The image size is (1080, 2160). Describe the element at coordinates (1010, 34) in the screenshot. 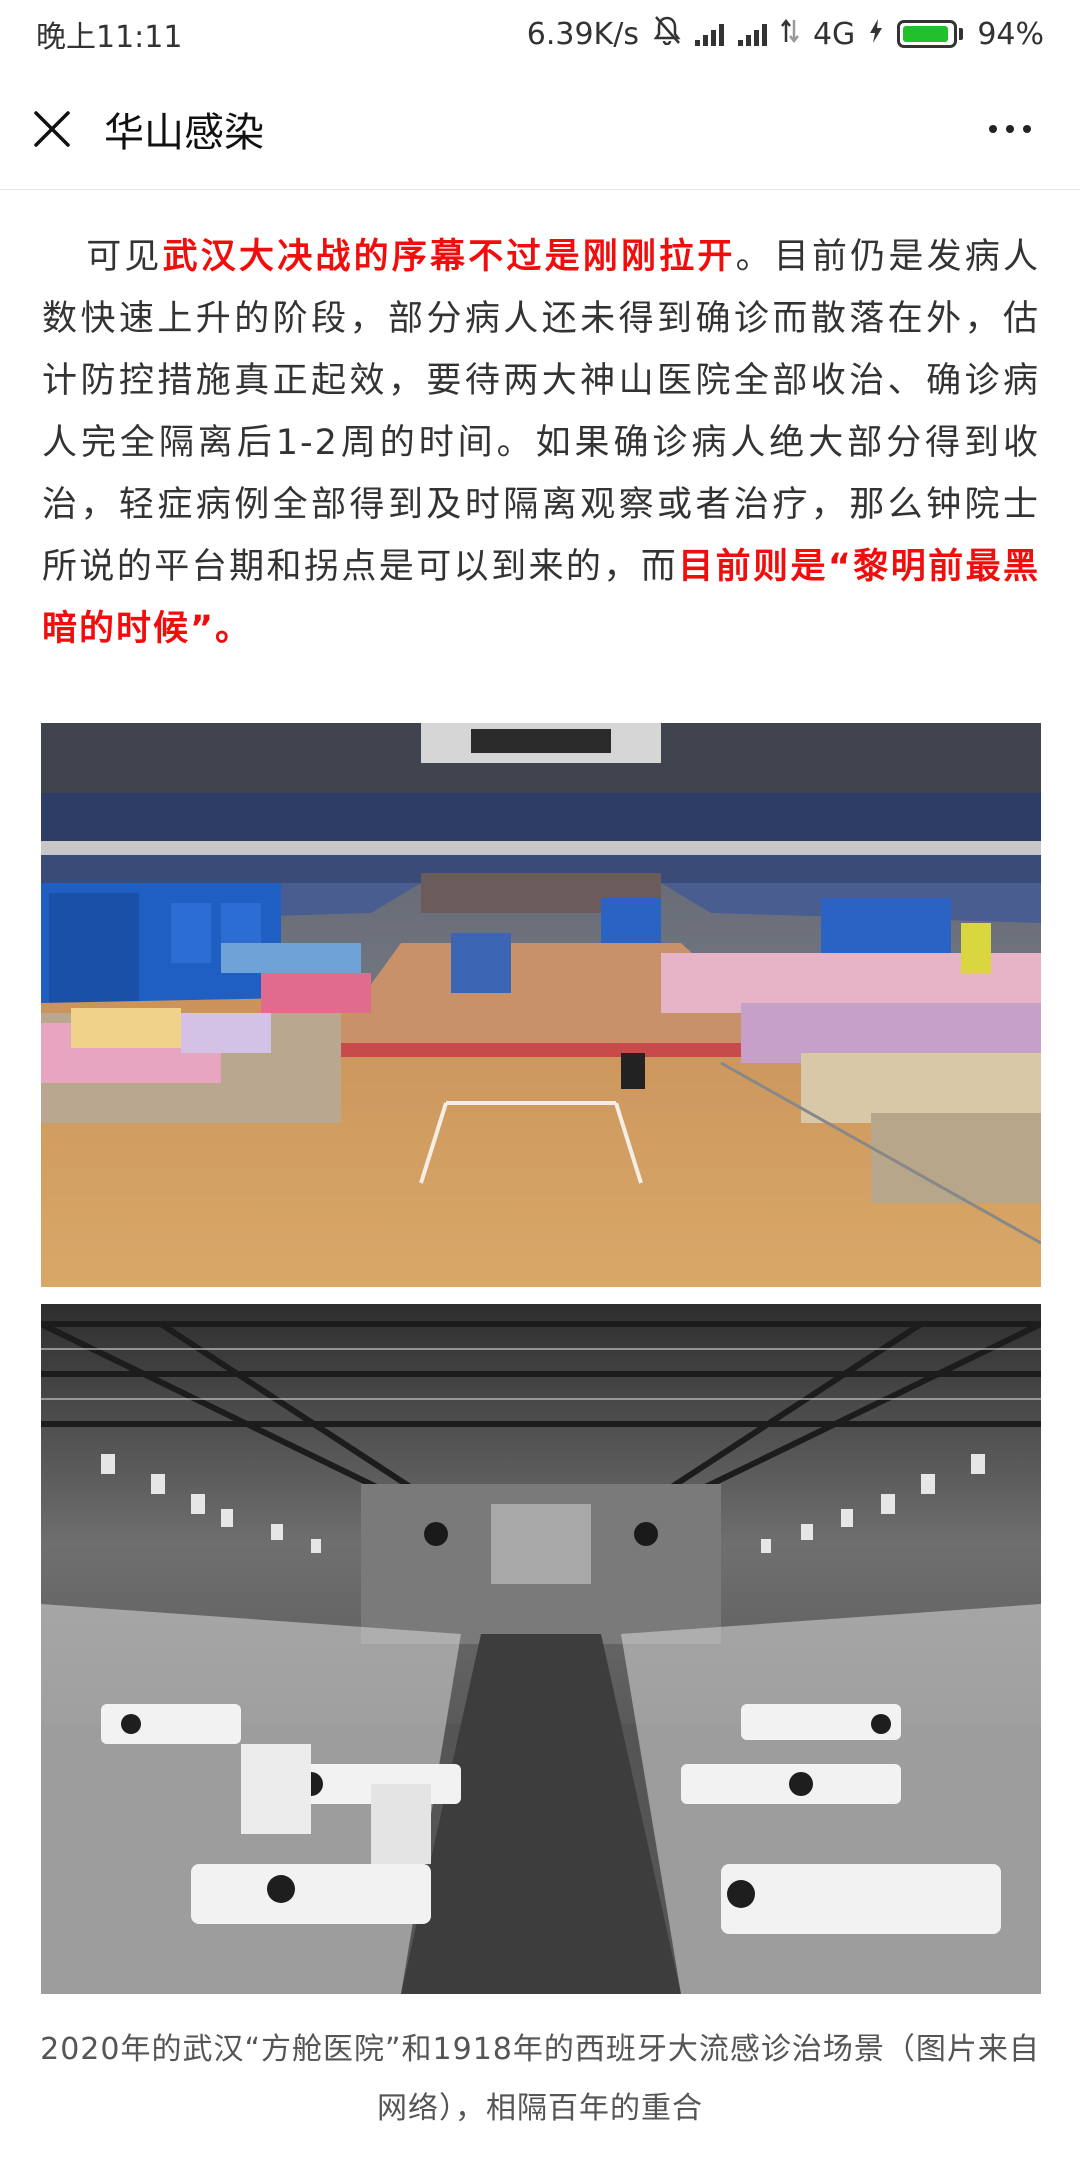

I see `battery-percent: 94%` at that location.